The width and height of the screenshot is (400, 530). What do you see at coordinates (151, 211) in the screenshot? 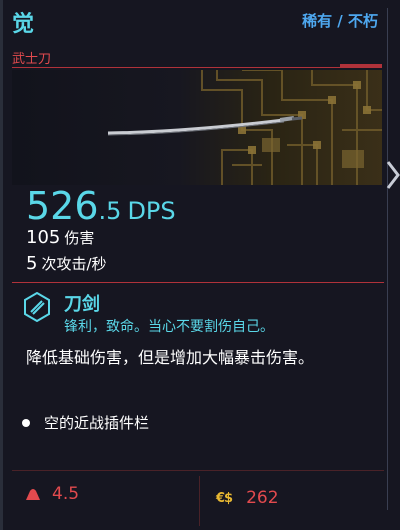
I see `dps-label: DPS` at bounding box center [151, 211].